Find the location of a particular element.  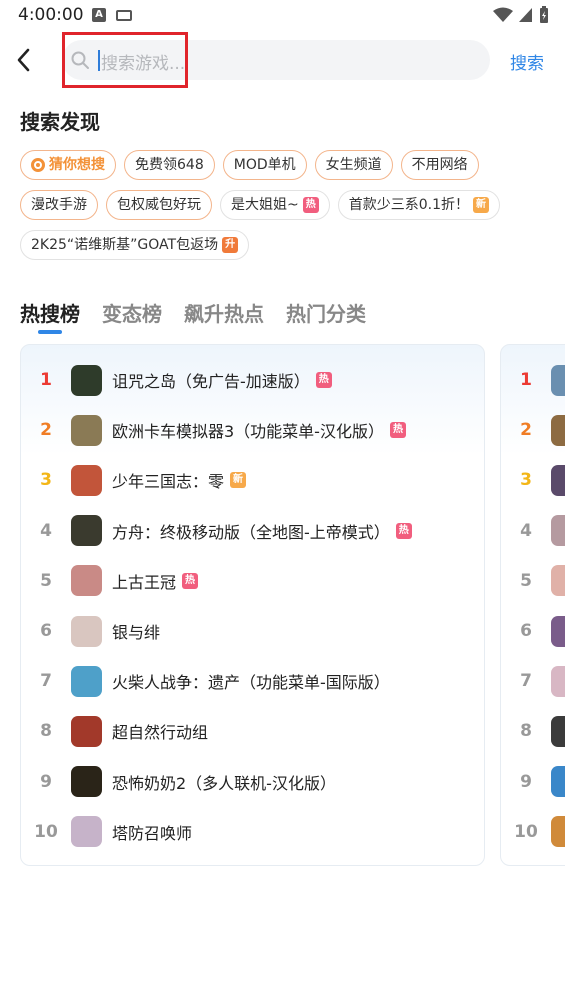

tag-item: MOD单机 is located at coordinates (264, 165).